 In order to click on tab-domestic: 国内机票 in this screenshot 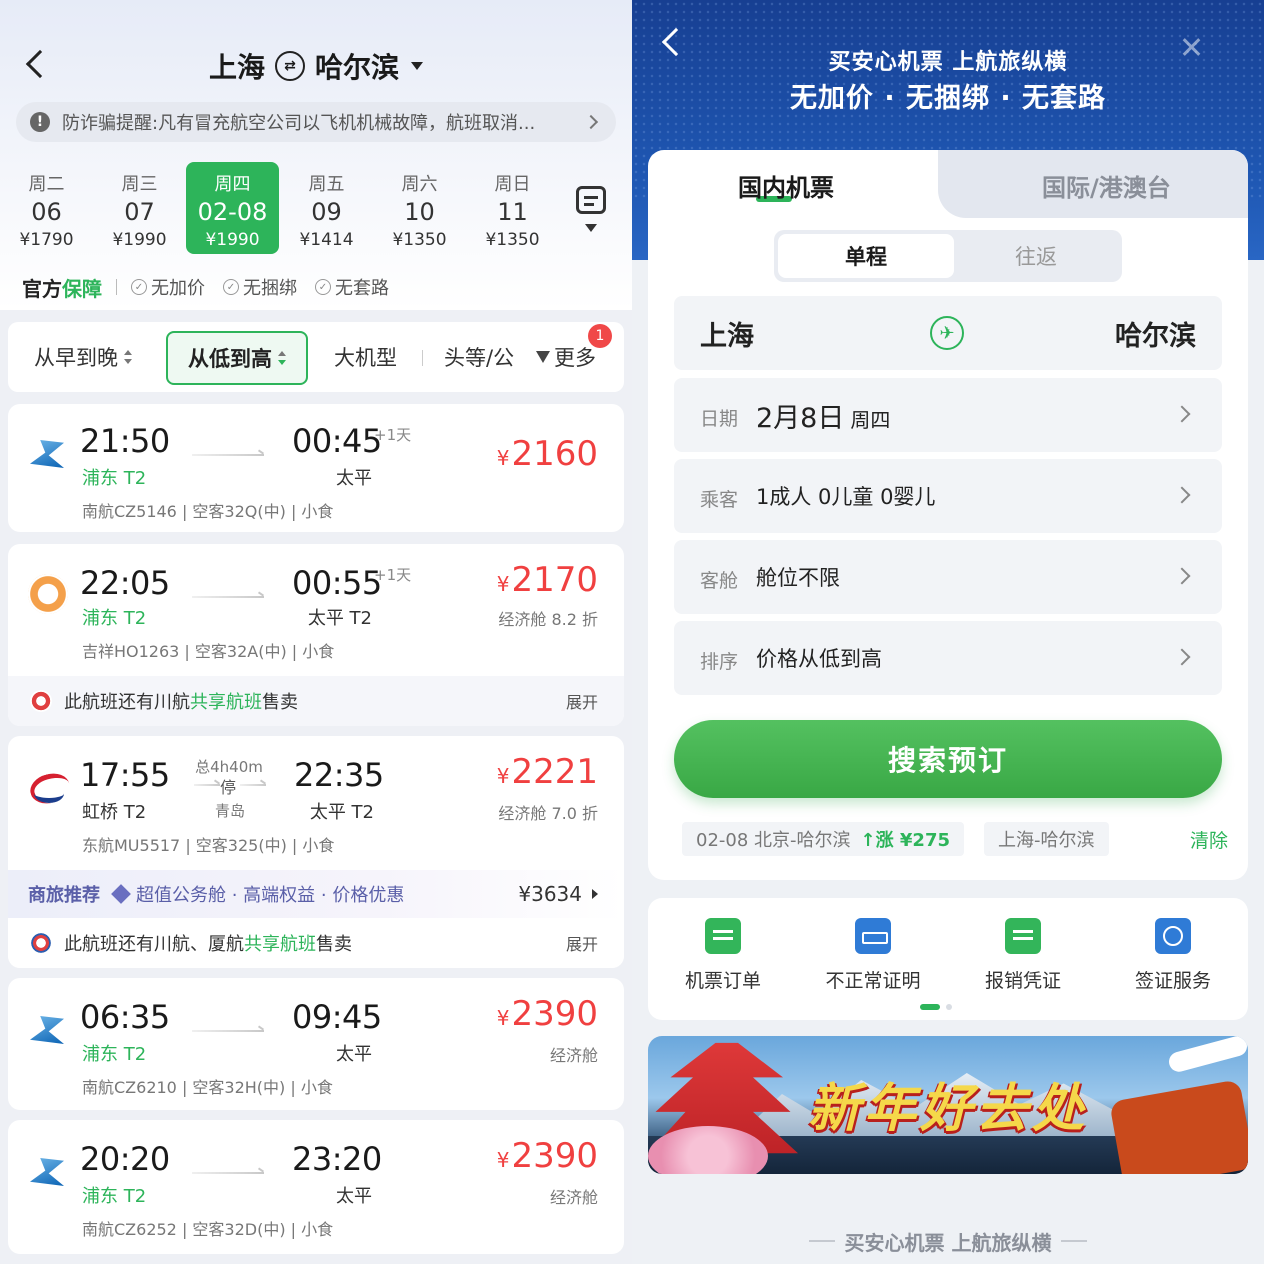, I will do `click(786, 185)`.